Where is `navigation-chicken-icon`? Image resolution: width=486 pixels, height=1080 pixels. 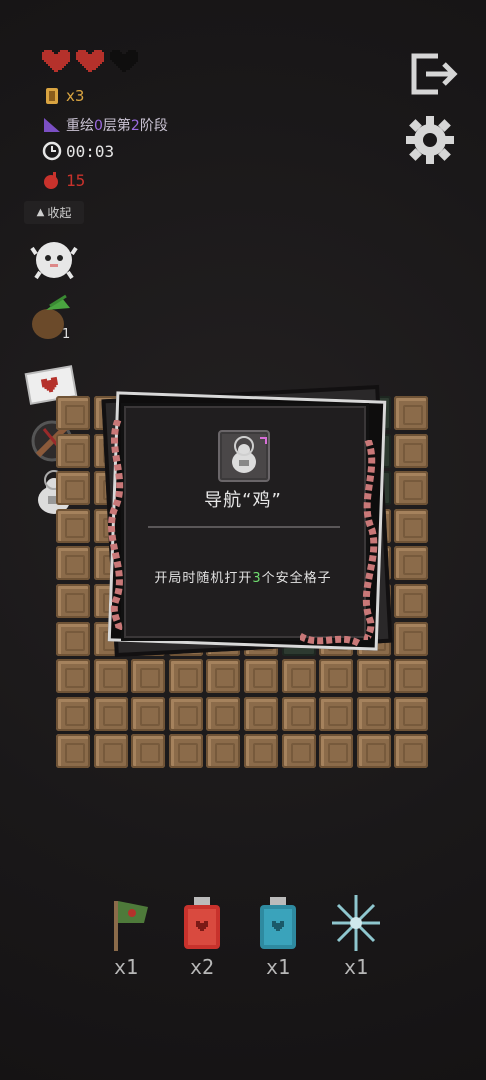 navigation-chicken-icon is located at coordinates (244, 456).